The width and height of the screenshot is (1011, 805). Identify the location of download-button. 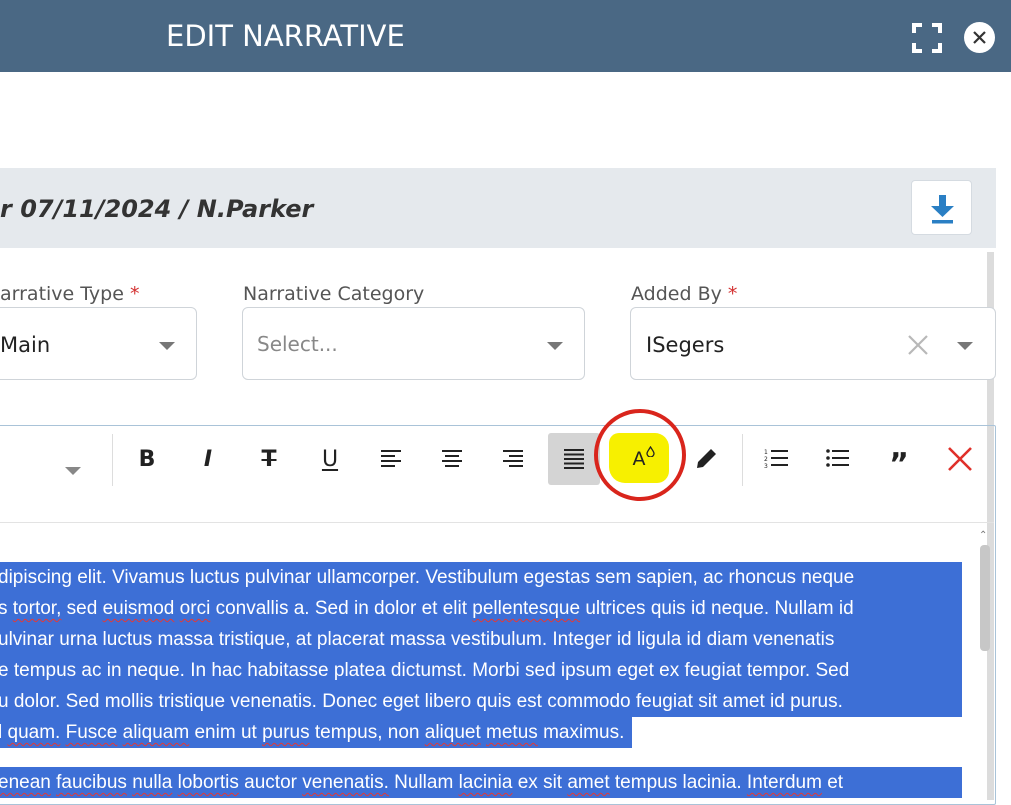
(941, 207).